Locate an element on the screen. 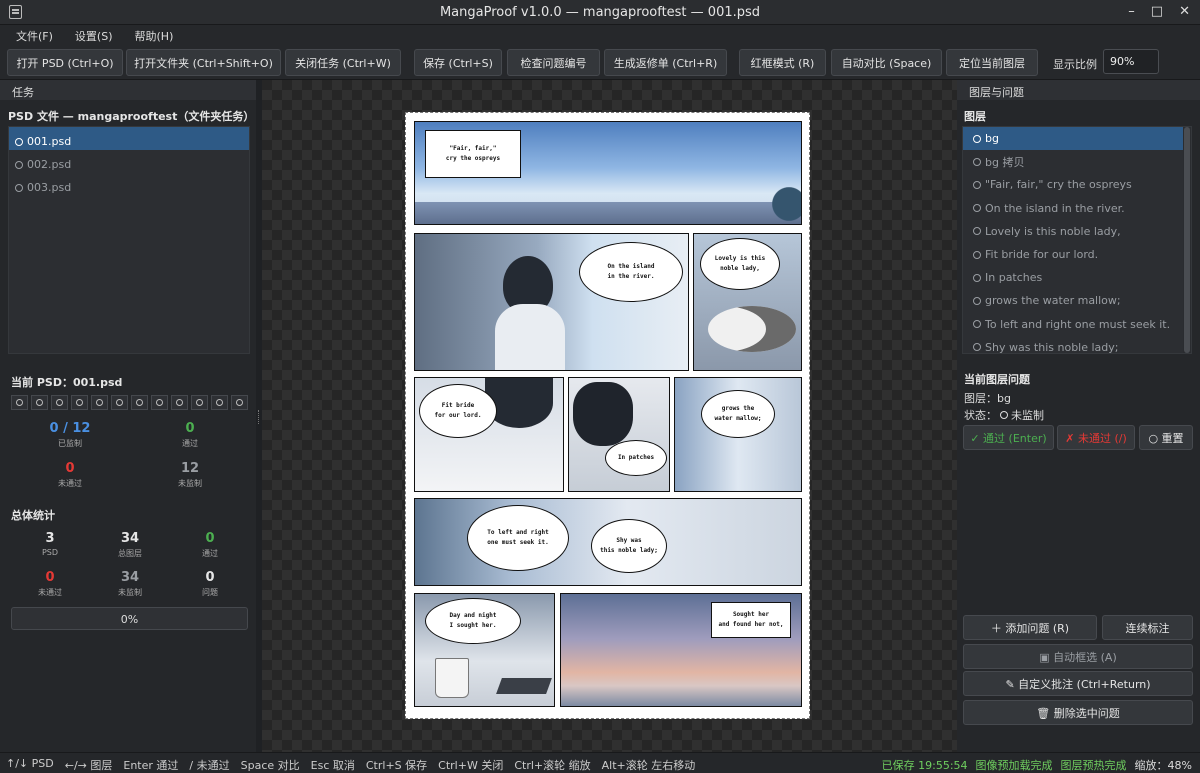 The height and width of the screenshot is (773, 1200). layer-status-strip is located at coordinates (129, 402).